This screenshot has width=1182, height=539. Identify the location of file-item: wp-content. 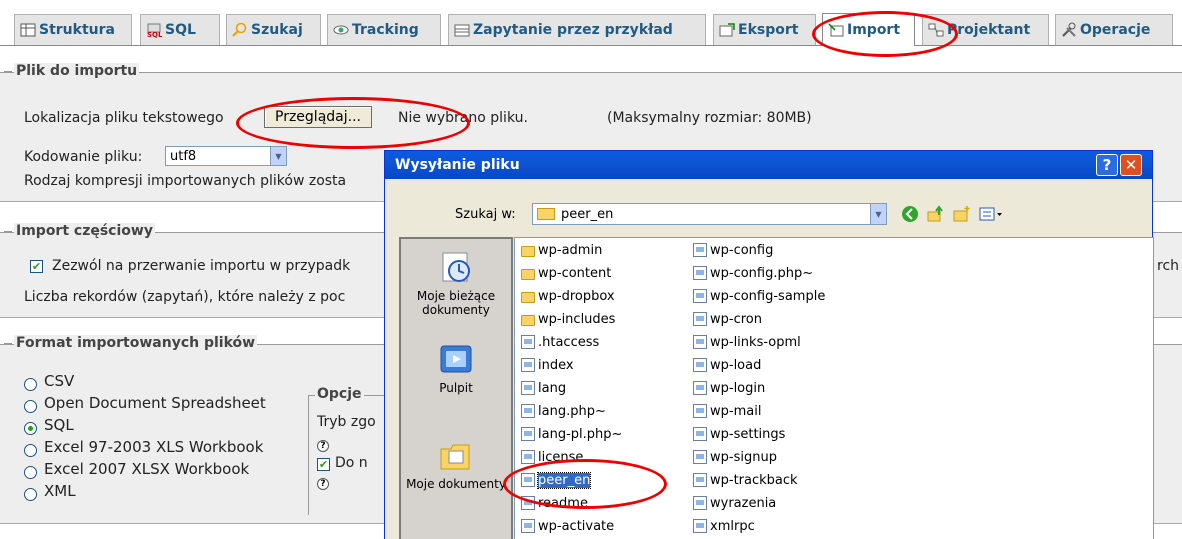
(566, 273).